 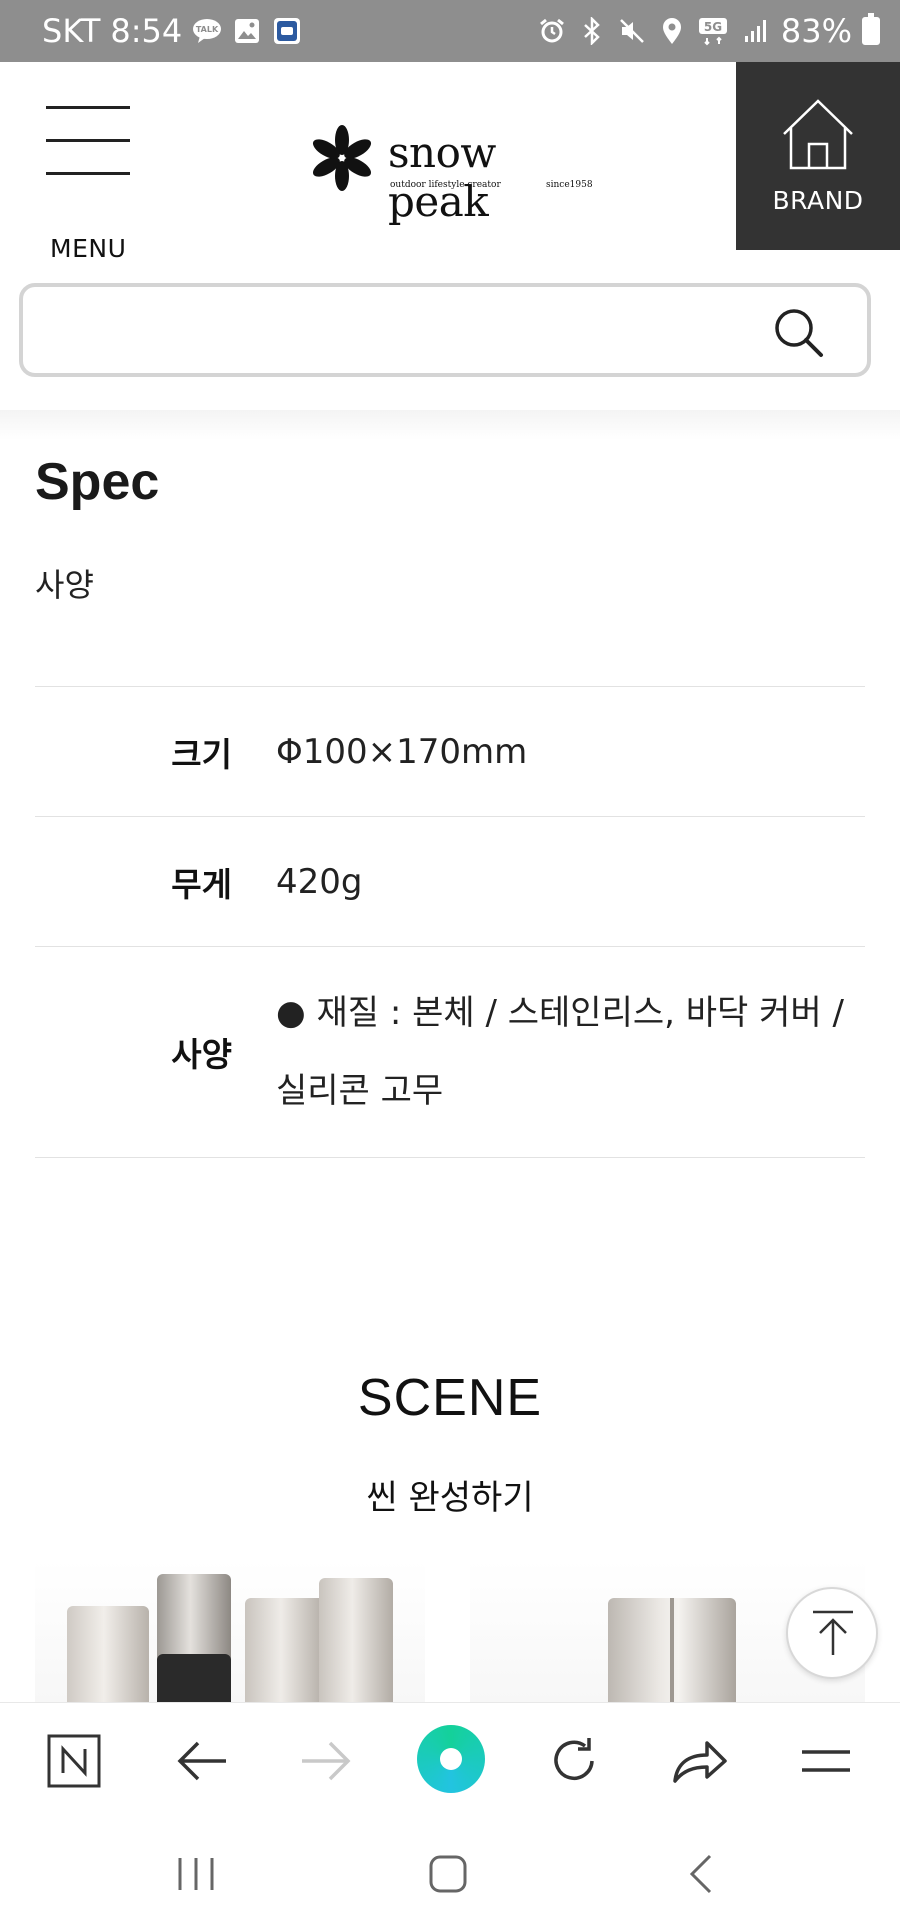 I want to click on logo-tagline: outdoor lifestyle creator, so click(x=445, y=185).